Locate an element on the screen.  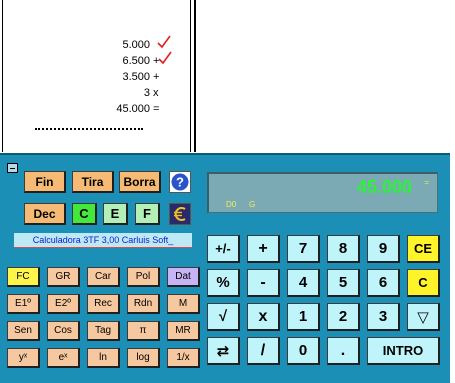
digit-3-key: 3 is located at coordinates (383, 317).